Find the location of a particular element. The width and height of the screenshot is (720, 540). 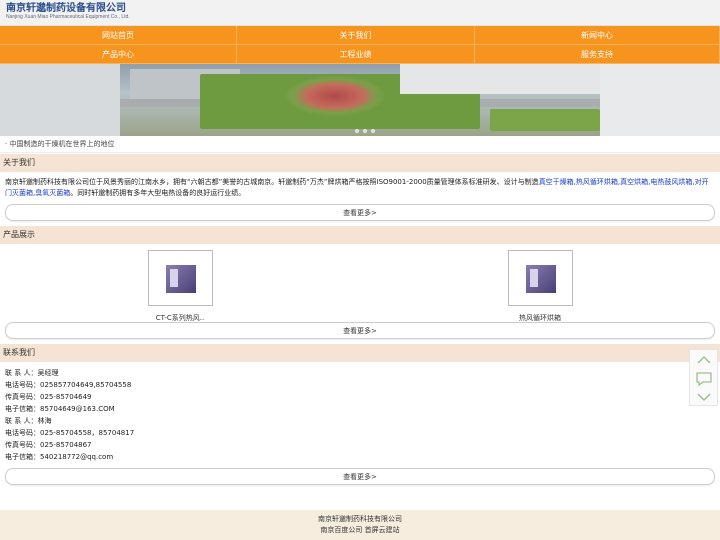

footer-company: 南京轩邈制药科技有限公司 is located at coordinates (360, 519).